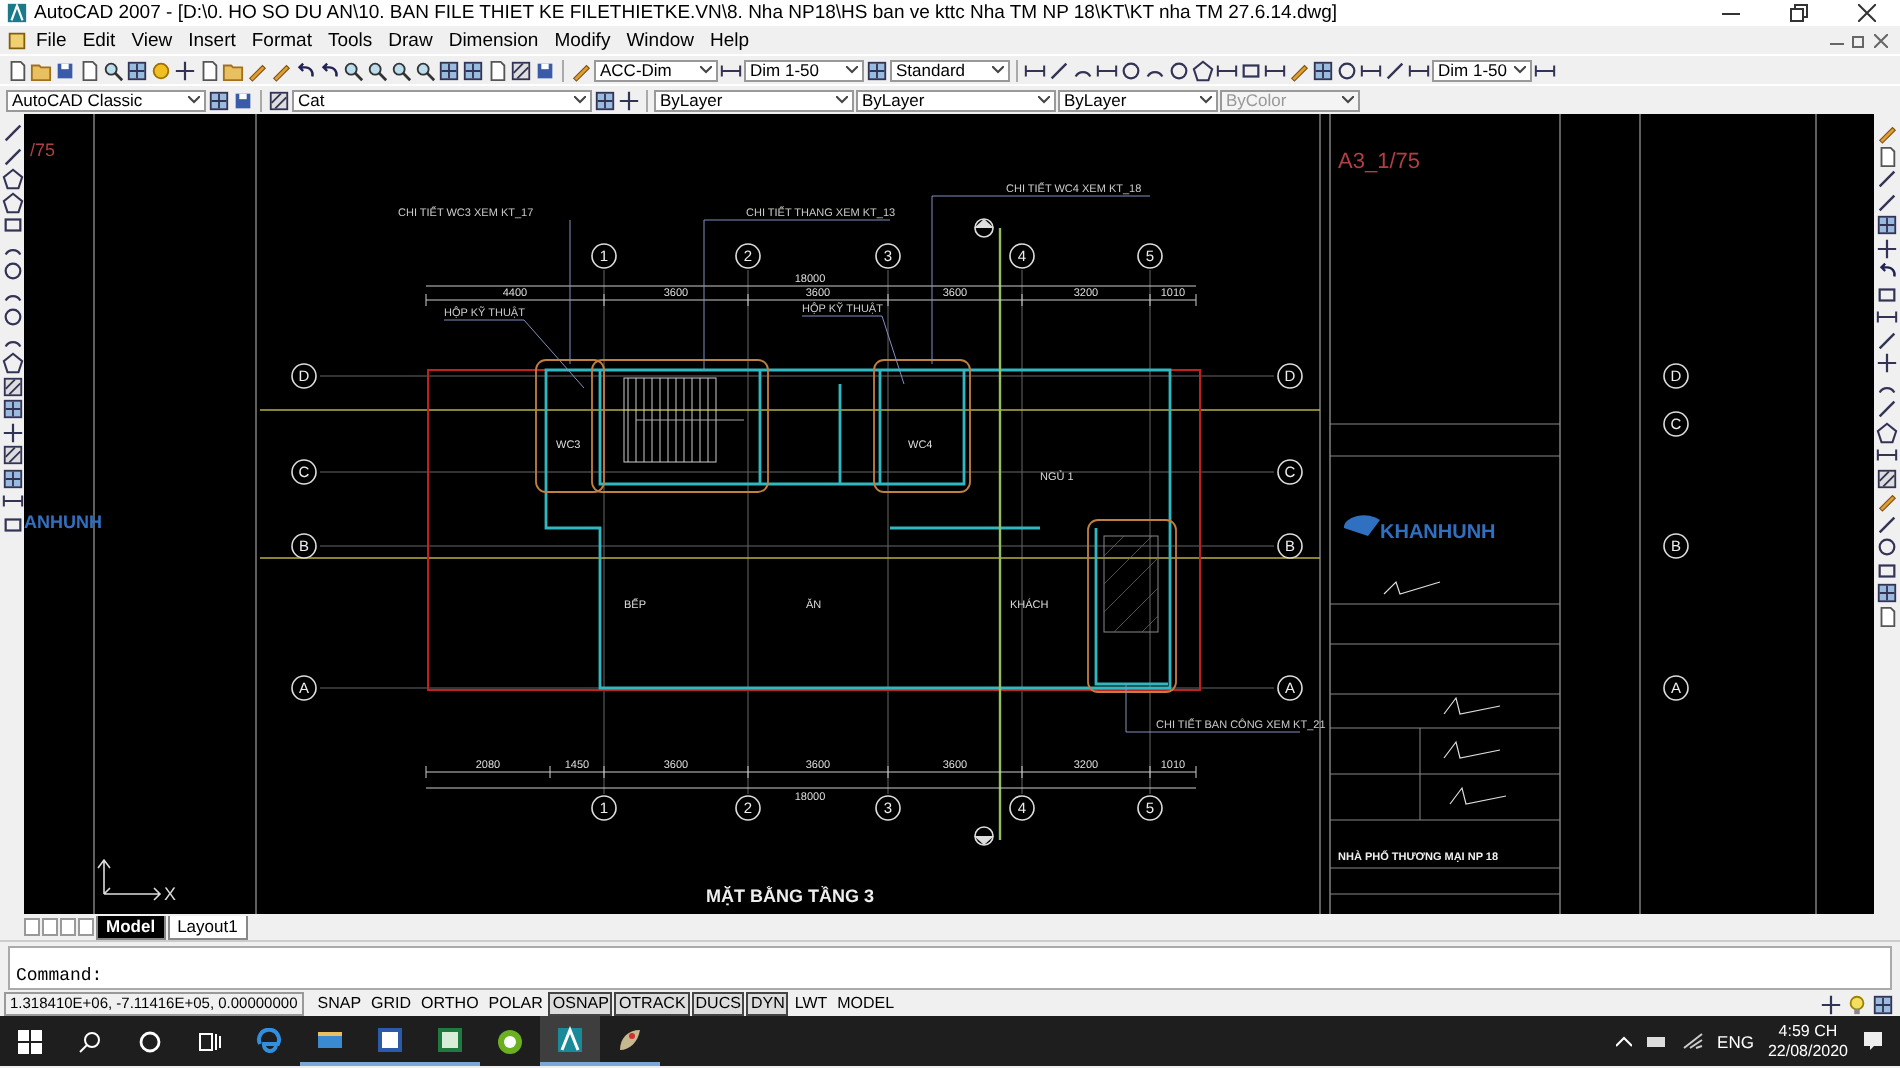  What do you see at coordinates (170, 894) in the screenshot?
I see `axis-label: X` at bounding box center [170, 894].